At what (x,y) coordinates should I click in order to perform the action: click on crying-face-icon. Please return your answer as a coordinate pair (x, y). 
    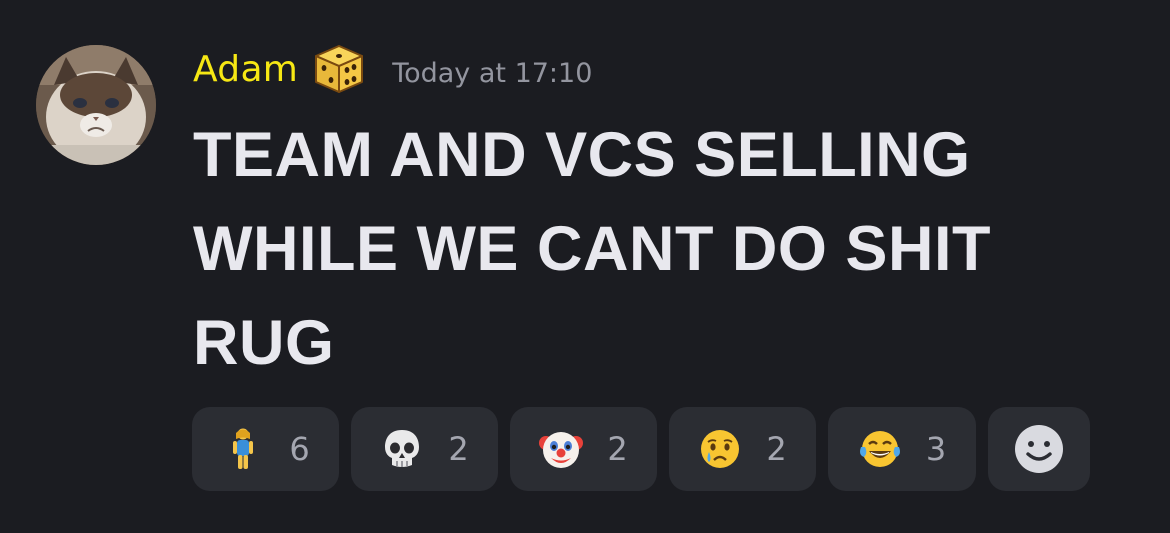
    Looking at the image, I should click on (720, 449).